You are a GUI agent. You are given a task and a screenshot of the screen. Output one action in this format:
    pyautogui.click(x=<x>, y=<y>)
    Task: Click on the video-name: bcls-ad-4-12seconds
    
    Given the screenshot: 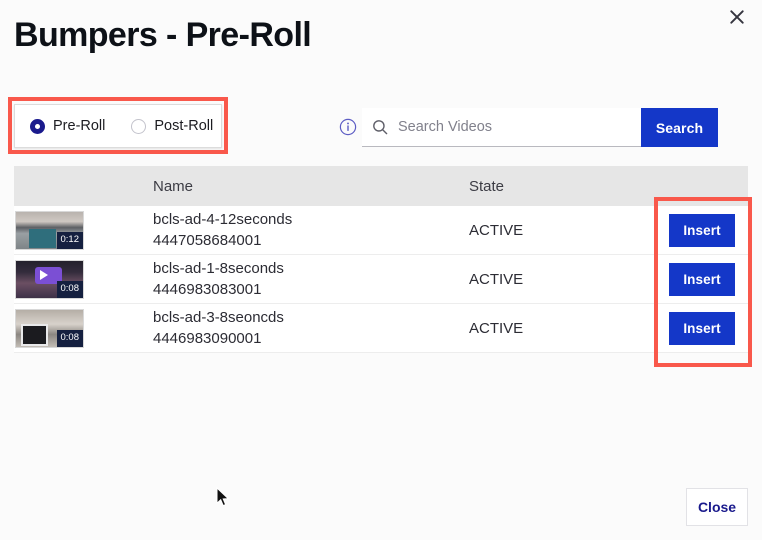 What is the action you would take?
    pyautogui.click(x=223, y=219)
    